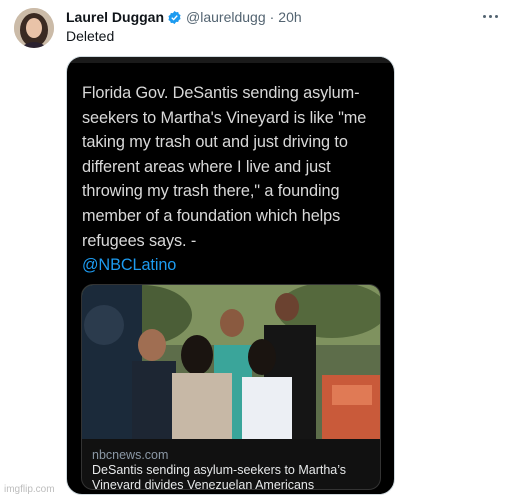 The width and height of the screenshot is (511, 500). Describe the element at coordinates (34, 28) in the screenshot. I see `avatar` at that location.